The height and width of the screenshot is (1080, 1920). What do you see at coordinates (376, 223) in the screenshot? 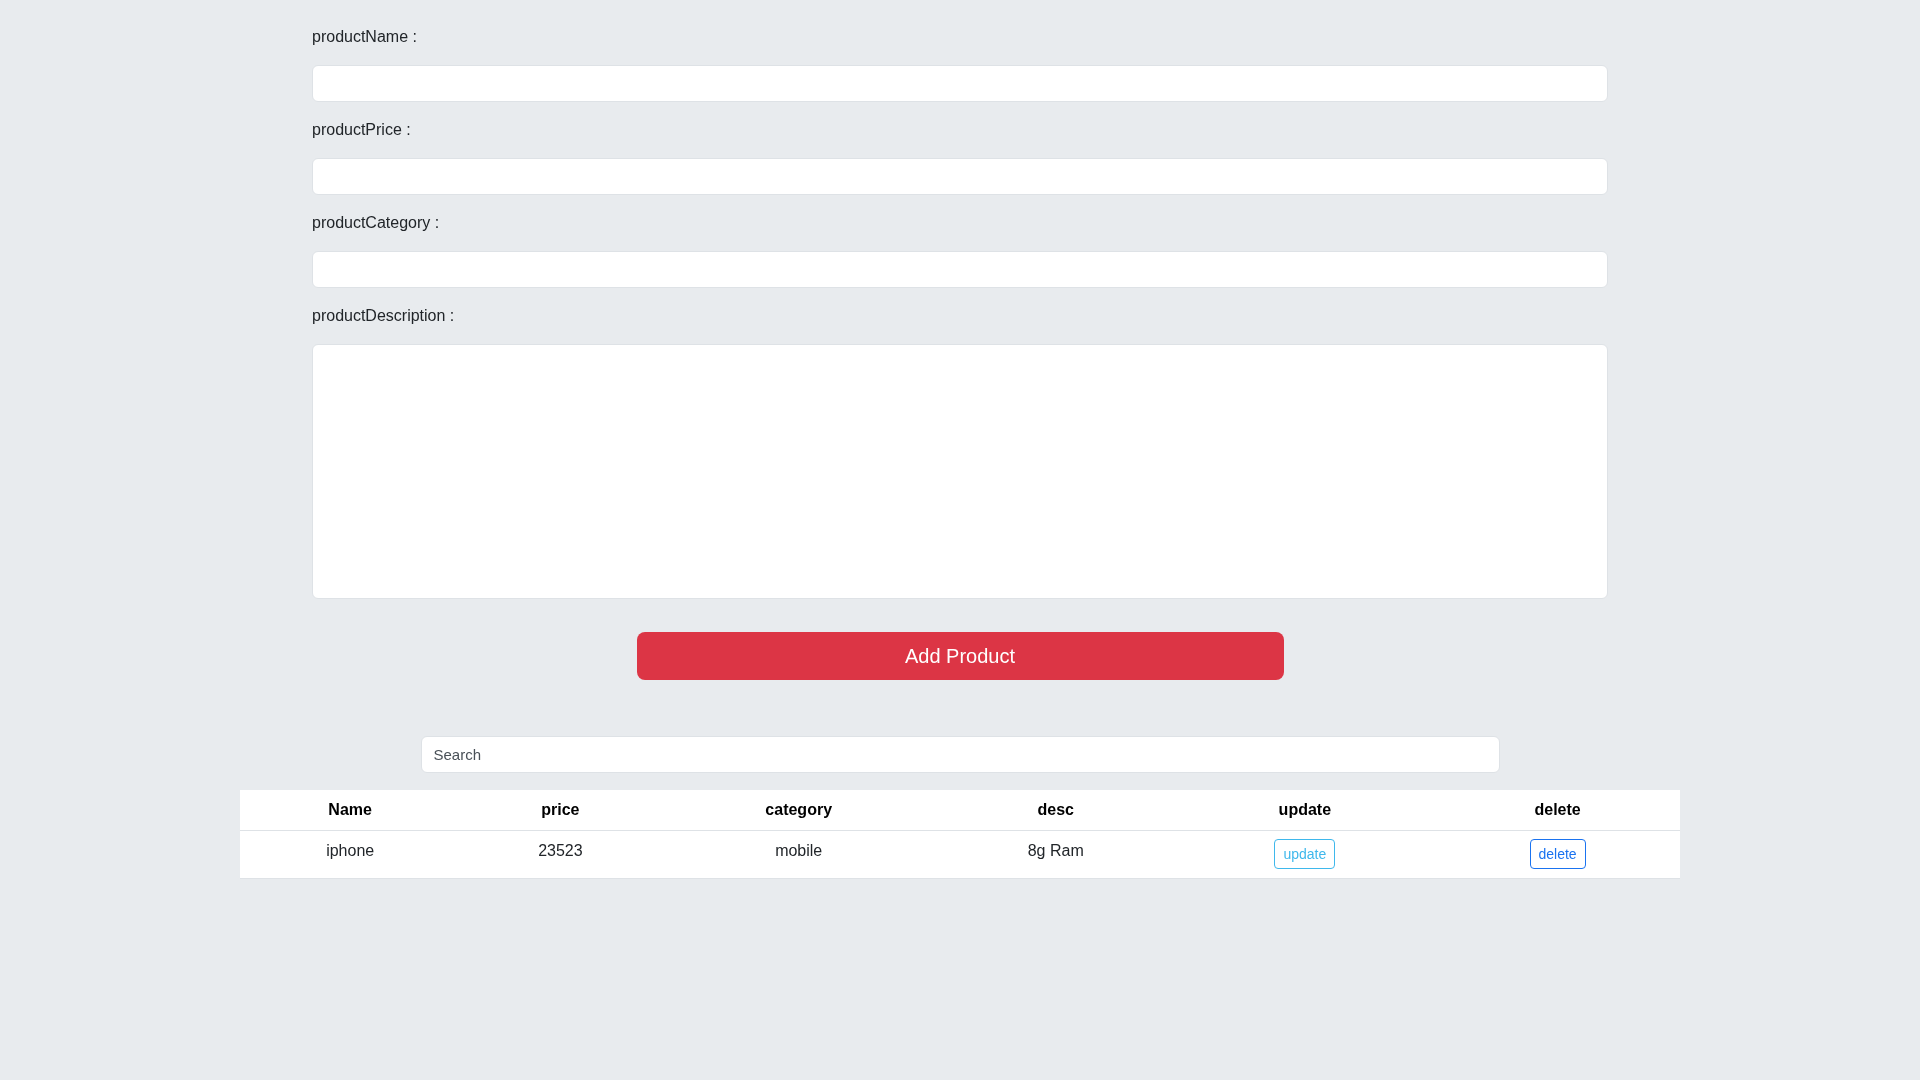
I see `field-label: productCategory :` at bounding box center [376, 223].